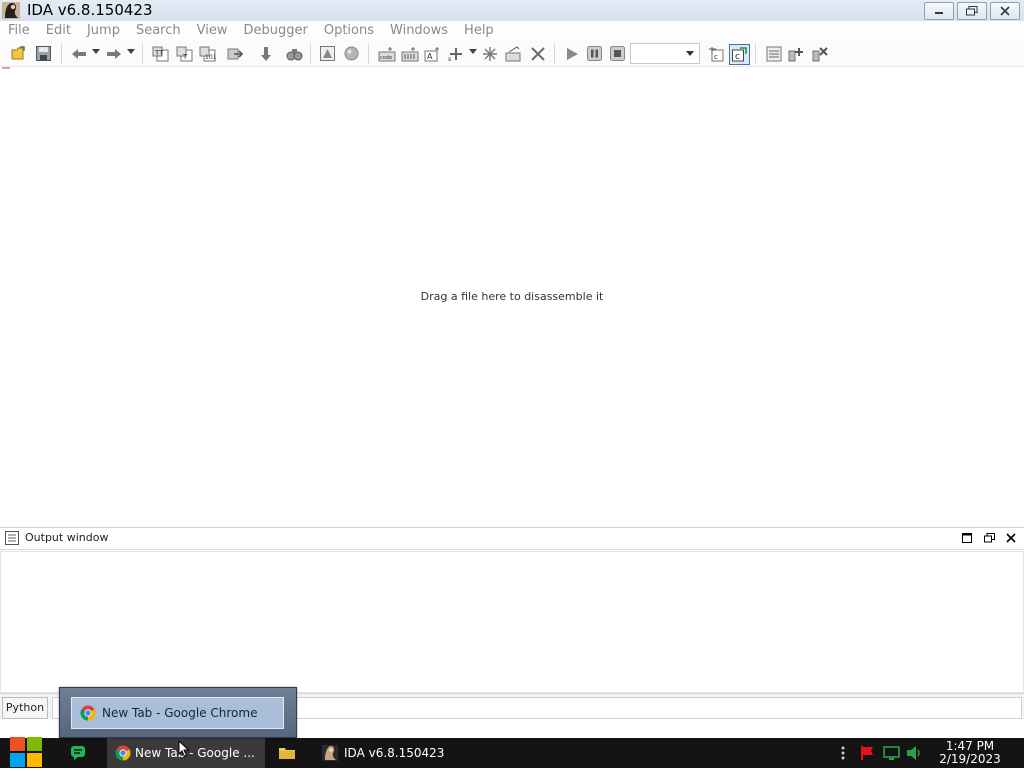 The height and width of the screenshot is (771, 1024). I want to click on make-data-button, so click(409, 53).